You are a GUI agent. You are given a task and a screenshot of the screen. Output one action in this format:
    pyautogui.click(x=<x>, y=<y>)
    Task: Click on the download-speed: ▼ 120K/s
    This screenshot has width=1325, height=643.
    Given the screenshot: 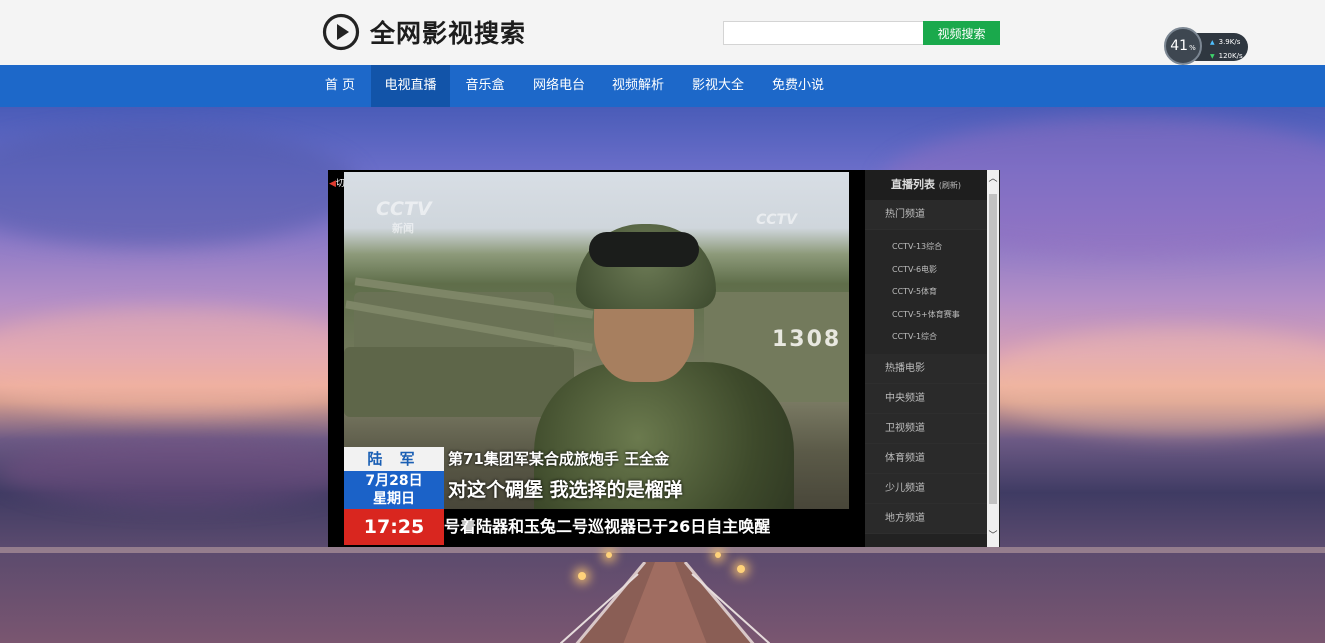 What is the action you would take?
    pyautogui.click(x=1226, y=56)
    